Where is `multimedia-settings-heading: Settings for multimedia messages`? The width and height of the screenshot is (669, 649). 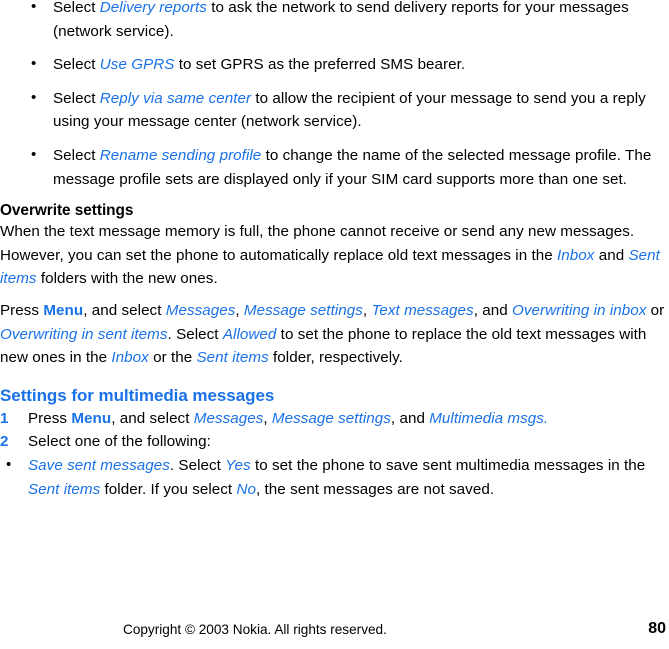
multimedia-settings-heading: Settings for multimedia messages is located at coordinates (137, 395).